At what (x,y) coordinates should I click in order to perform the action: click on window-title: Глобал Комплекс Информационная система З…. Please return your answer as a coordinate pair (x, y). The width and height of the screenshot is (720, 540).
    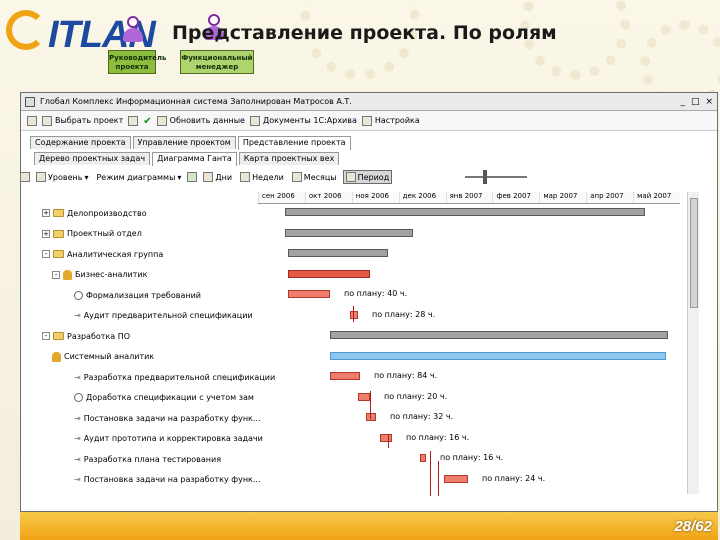
    Looking at the image, I should click on (196, 101).